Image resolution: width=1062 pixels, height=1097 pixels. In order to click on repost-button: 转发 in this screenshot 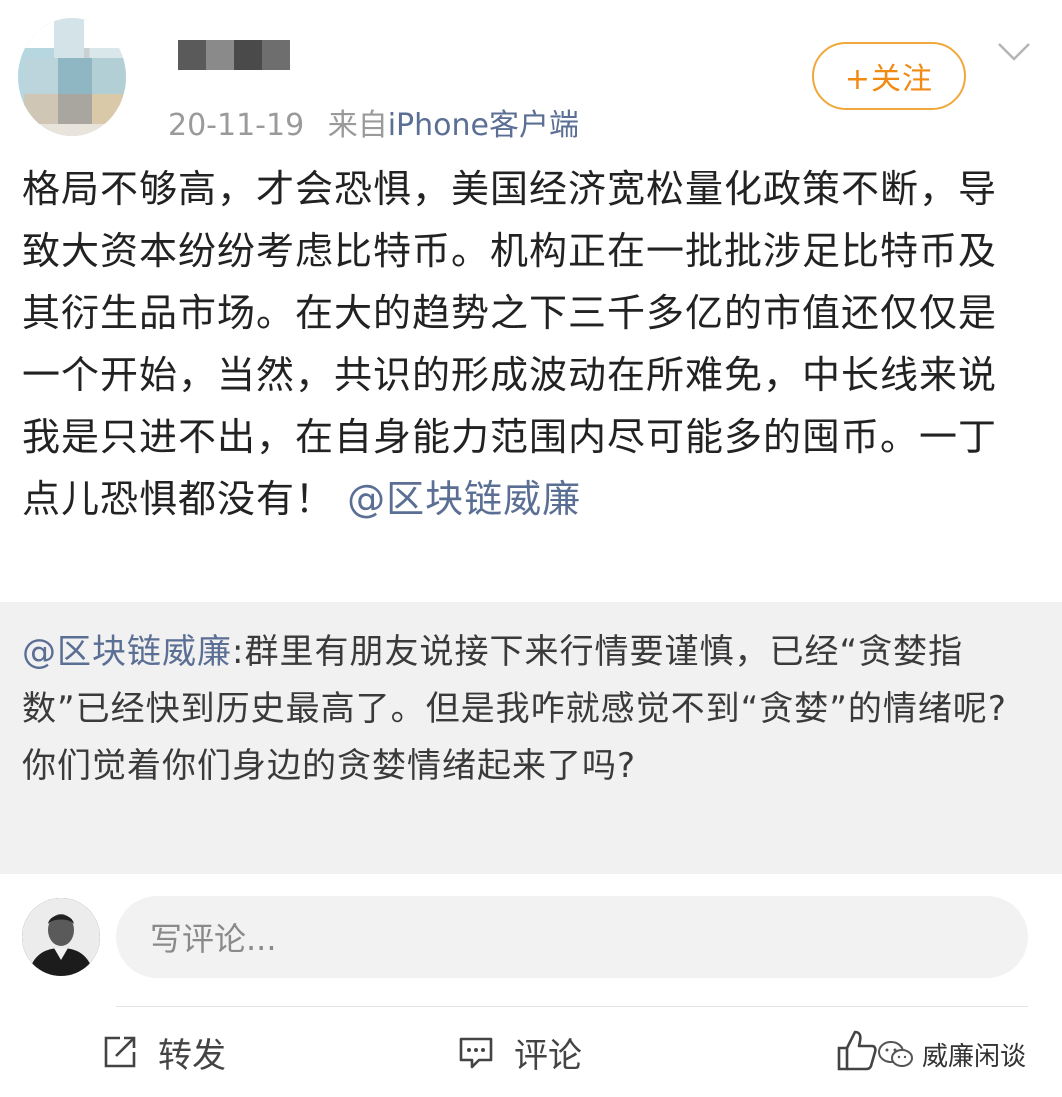, I will do `click(164, 1052)`.